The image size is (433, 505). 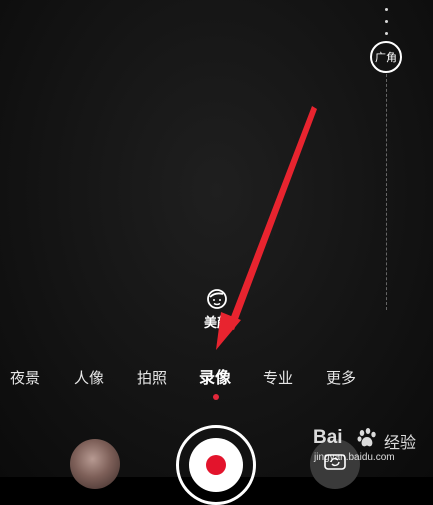 What do you see at coordinates (217, 299) in the screenshot?
I see `beauty-face-icon` at bounding box center [217, 299].